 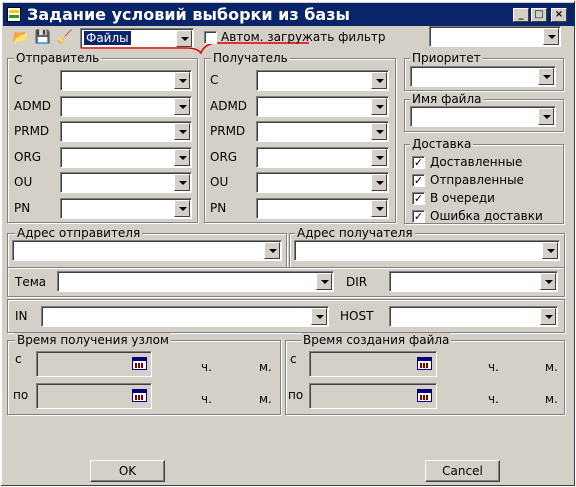 I want to click on cancel-button: Cancel, so click(x=462, y=471).